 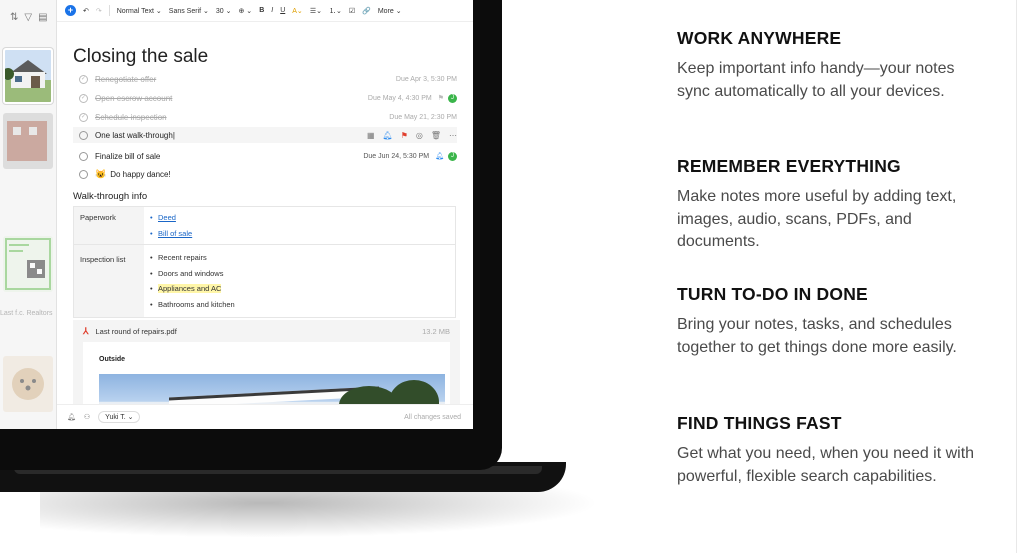 I want to click on section-heading: Walk-through info, so click(x=110, y=196).